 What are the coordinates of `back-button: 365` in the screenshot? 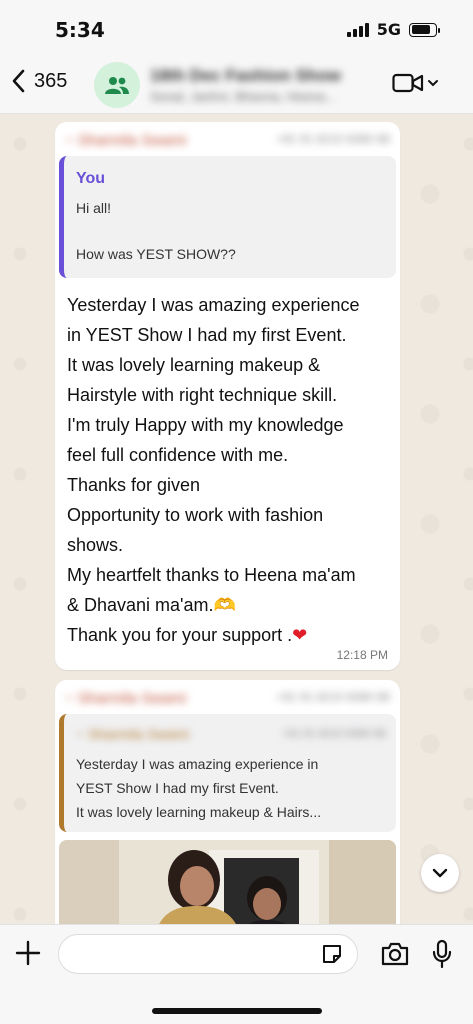 It's located at (38, 81).